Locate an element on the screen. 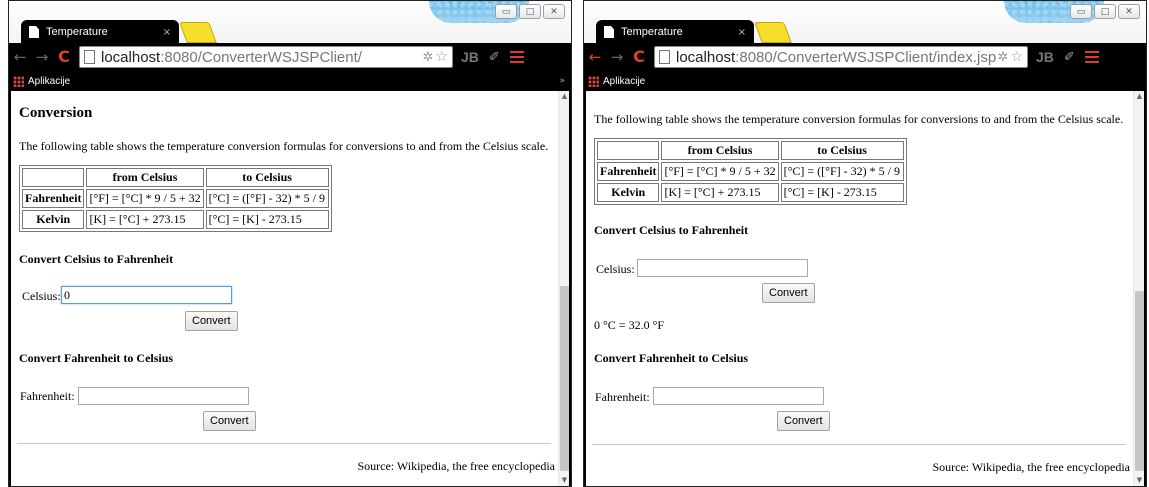  table-cell: [°C] = ([°F] - 32) * 5 / 9 is located at coordinates (267, 198).